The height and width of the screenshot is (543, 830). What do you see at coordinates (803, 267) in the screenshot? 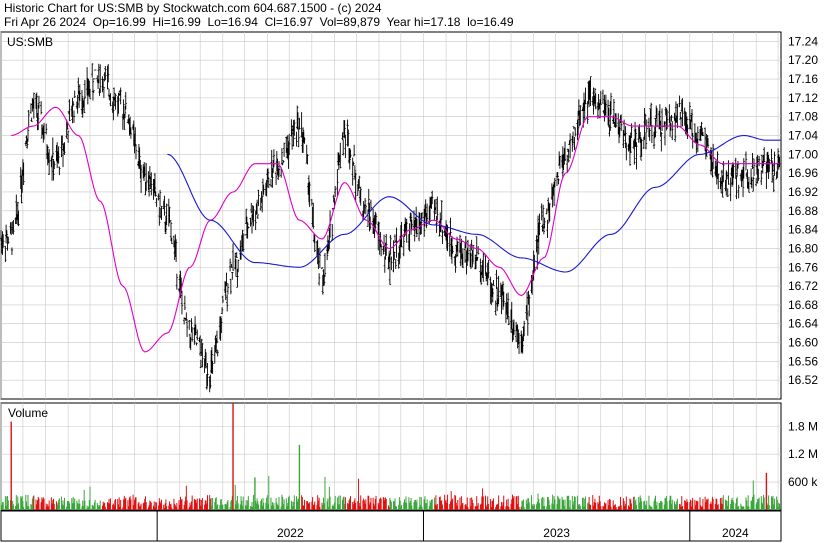
I see `price-tick-label: 16.76` at bounding box center [803, 267].